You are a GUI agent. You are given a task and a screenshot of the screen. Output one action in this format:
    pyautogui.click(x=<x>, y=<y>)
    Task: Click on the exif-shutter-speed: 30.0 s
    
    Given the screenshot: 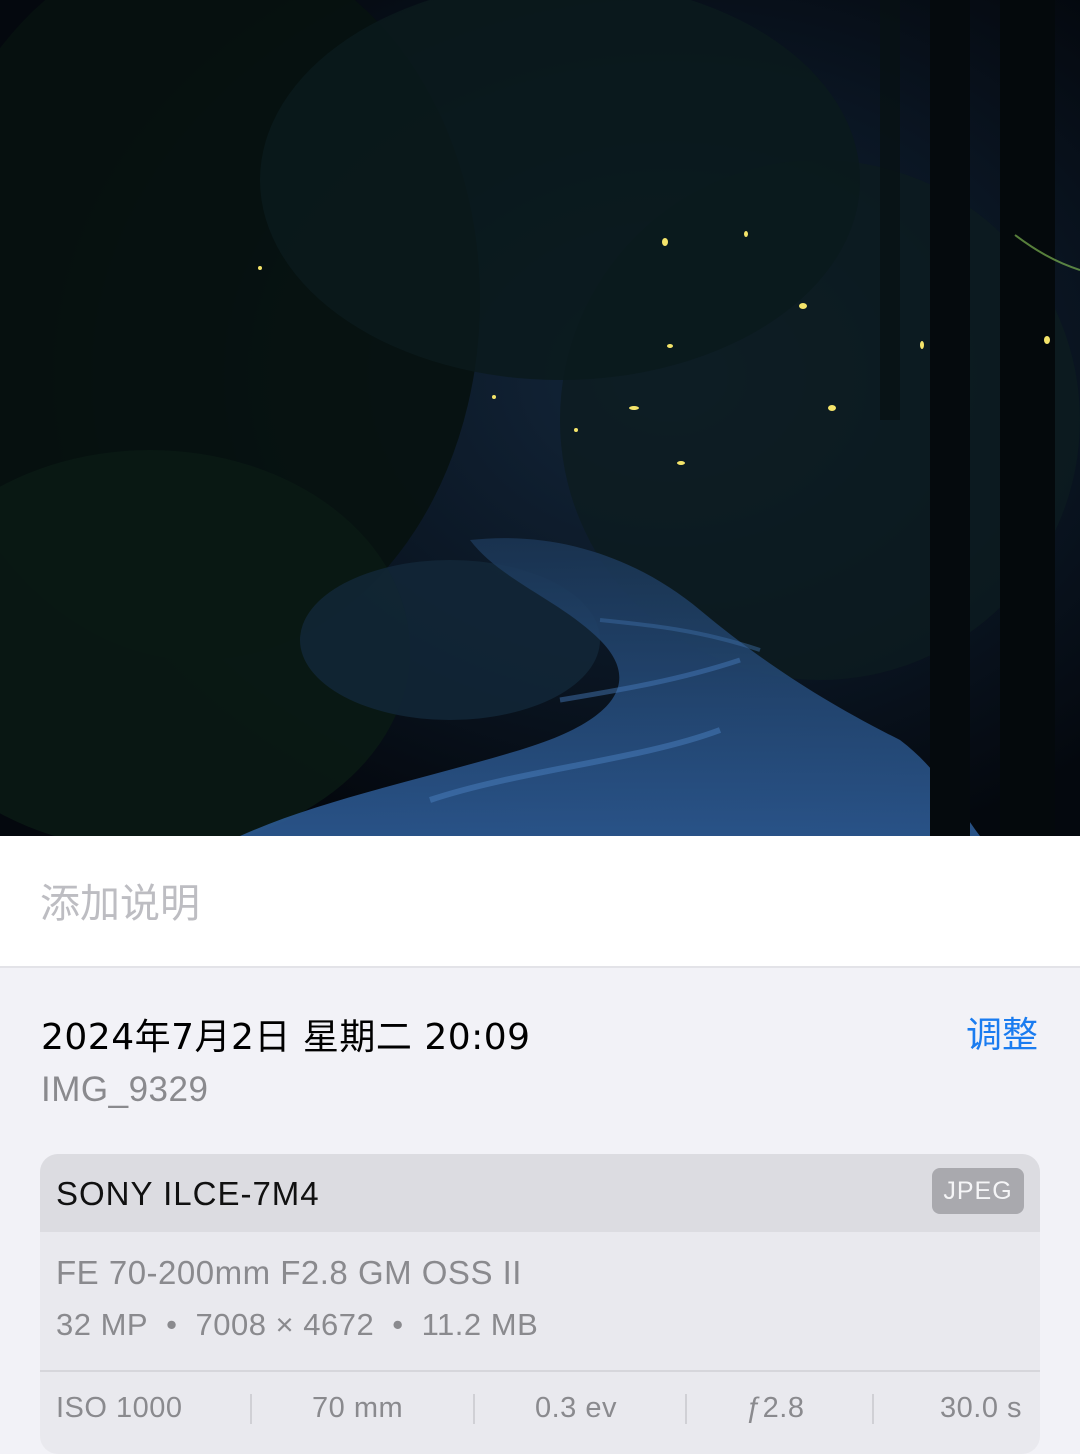 What is the action you would take?
    pyautogui.click(x=981, y=1408)
    